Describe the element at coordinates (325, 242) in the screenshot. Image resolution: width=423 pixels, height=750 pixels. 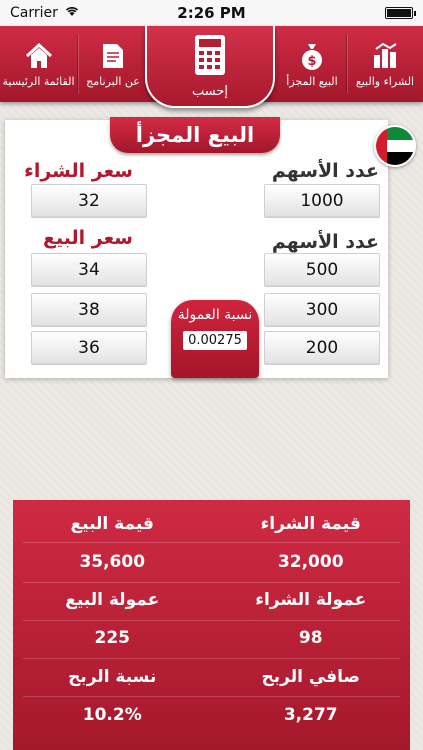
I see `sell-share-count-label: عدد الأسهم` at that location.